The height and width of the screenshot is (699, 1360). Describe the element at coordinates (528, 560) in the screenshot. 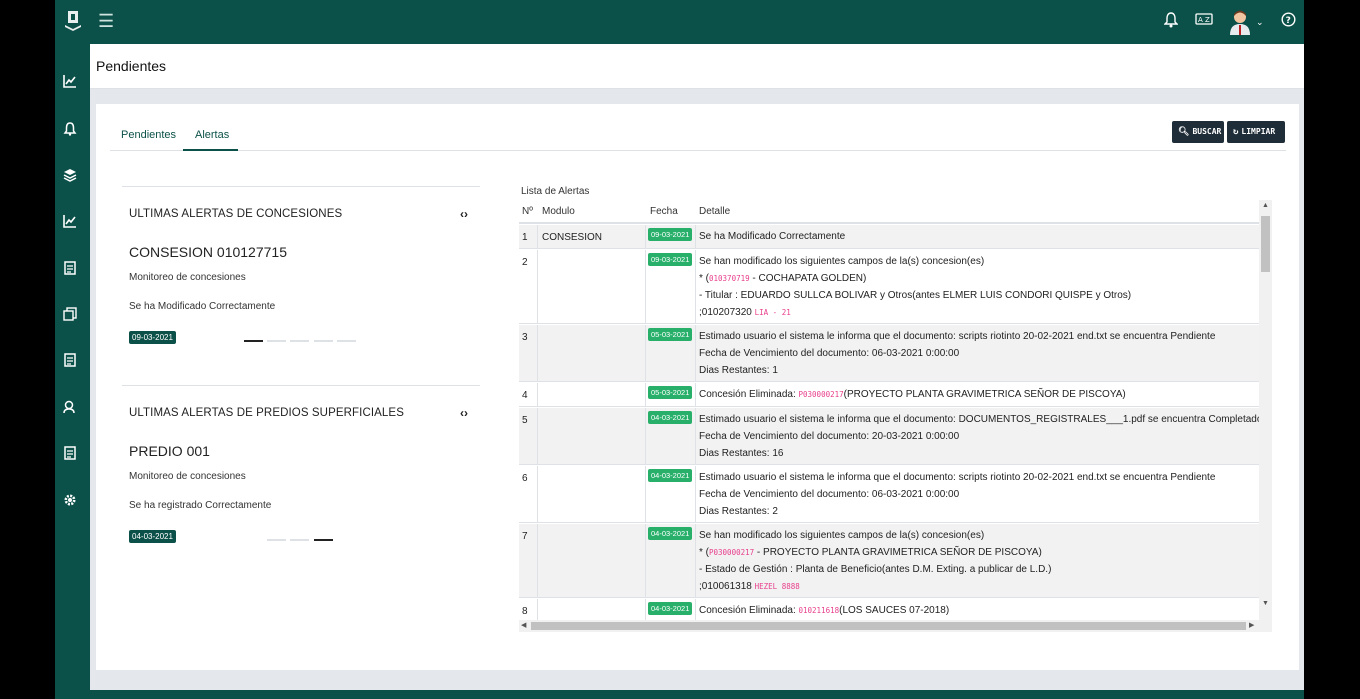

I see `cell-no: 7` at that location.